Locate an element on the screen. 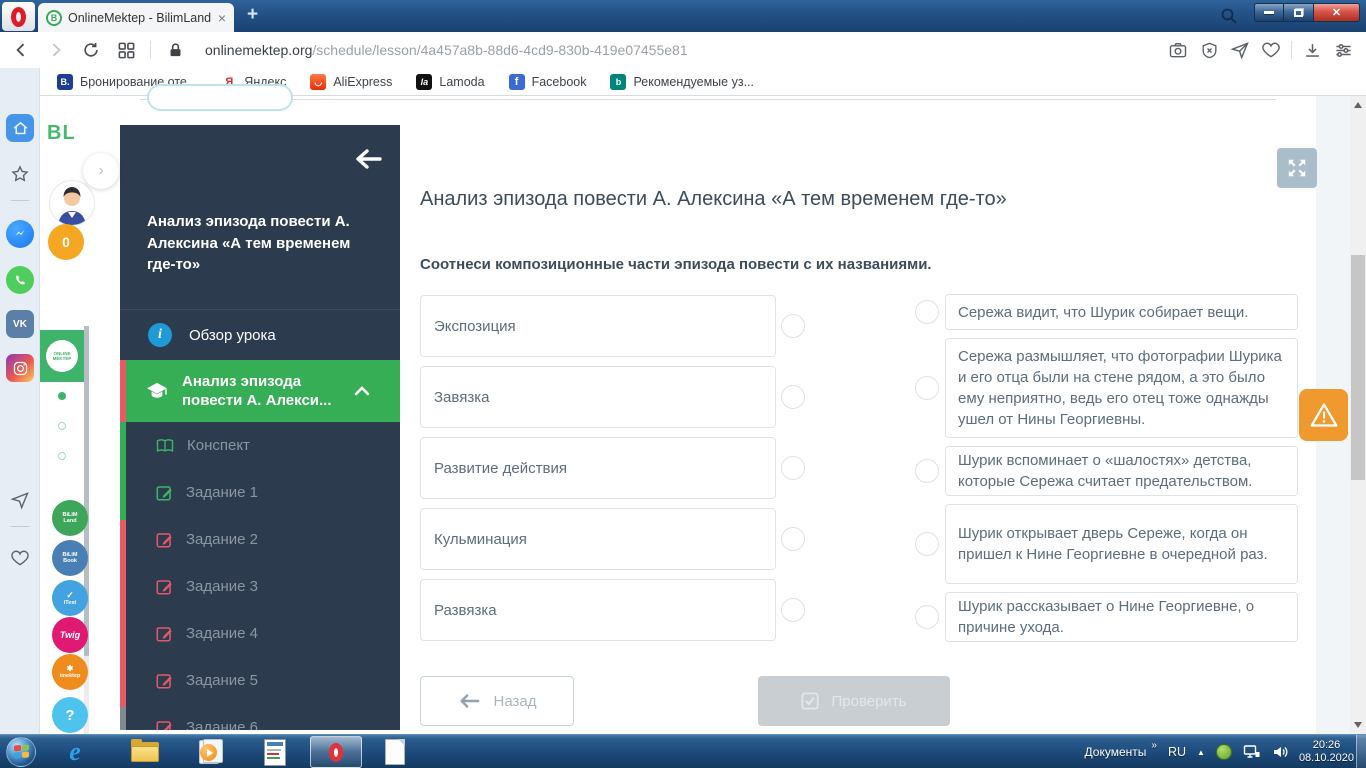 The width and height of the screenshot is (1366, 768). nav-item-task-6: Задание 6 is located at coordinates (271, 717).